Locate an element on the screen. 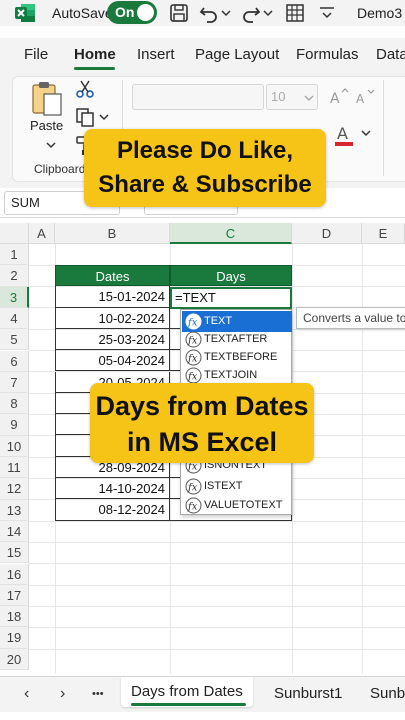 Image resolution: width=405 pixels, height=720 pixels. more-options-icon is located at coordinates (327, 13).